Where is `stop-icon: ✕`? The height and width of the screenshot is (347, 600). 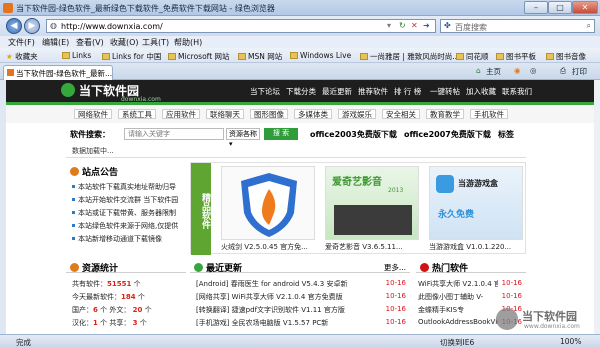 stop-icon: ✕ is located at coordinates (414, 25).